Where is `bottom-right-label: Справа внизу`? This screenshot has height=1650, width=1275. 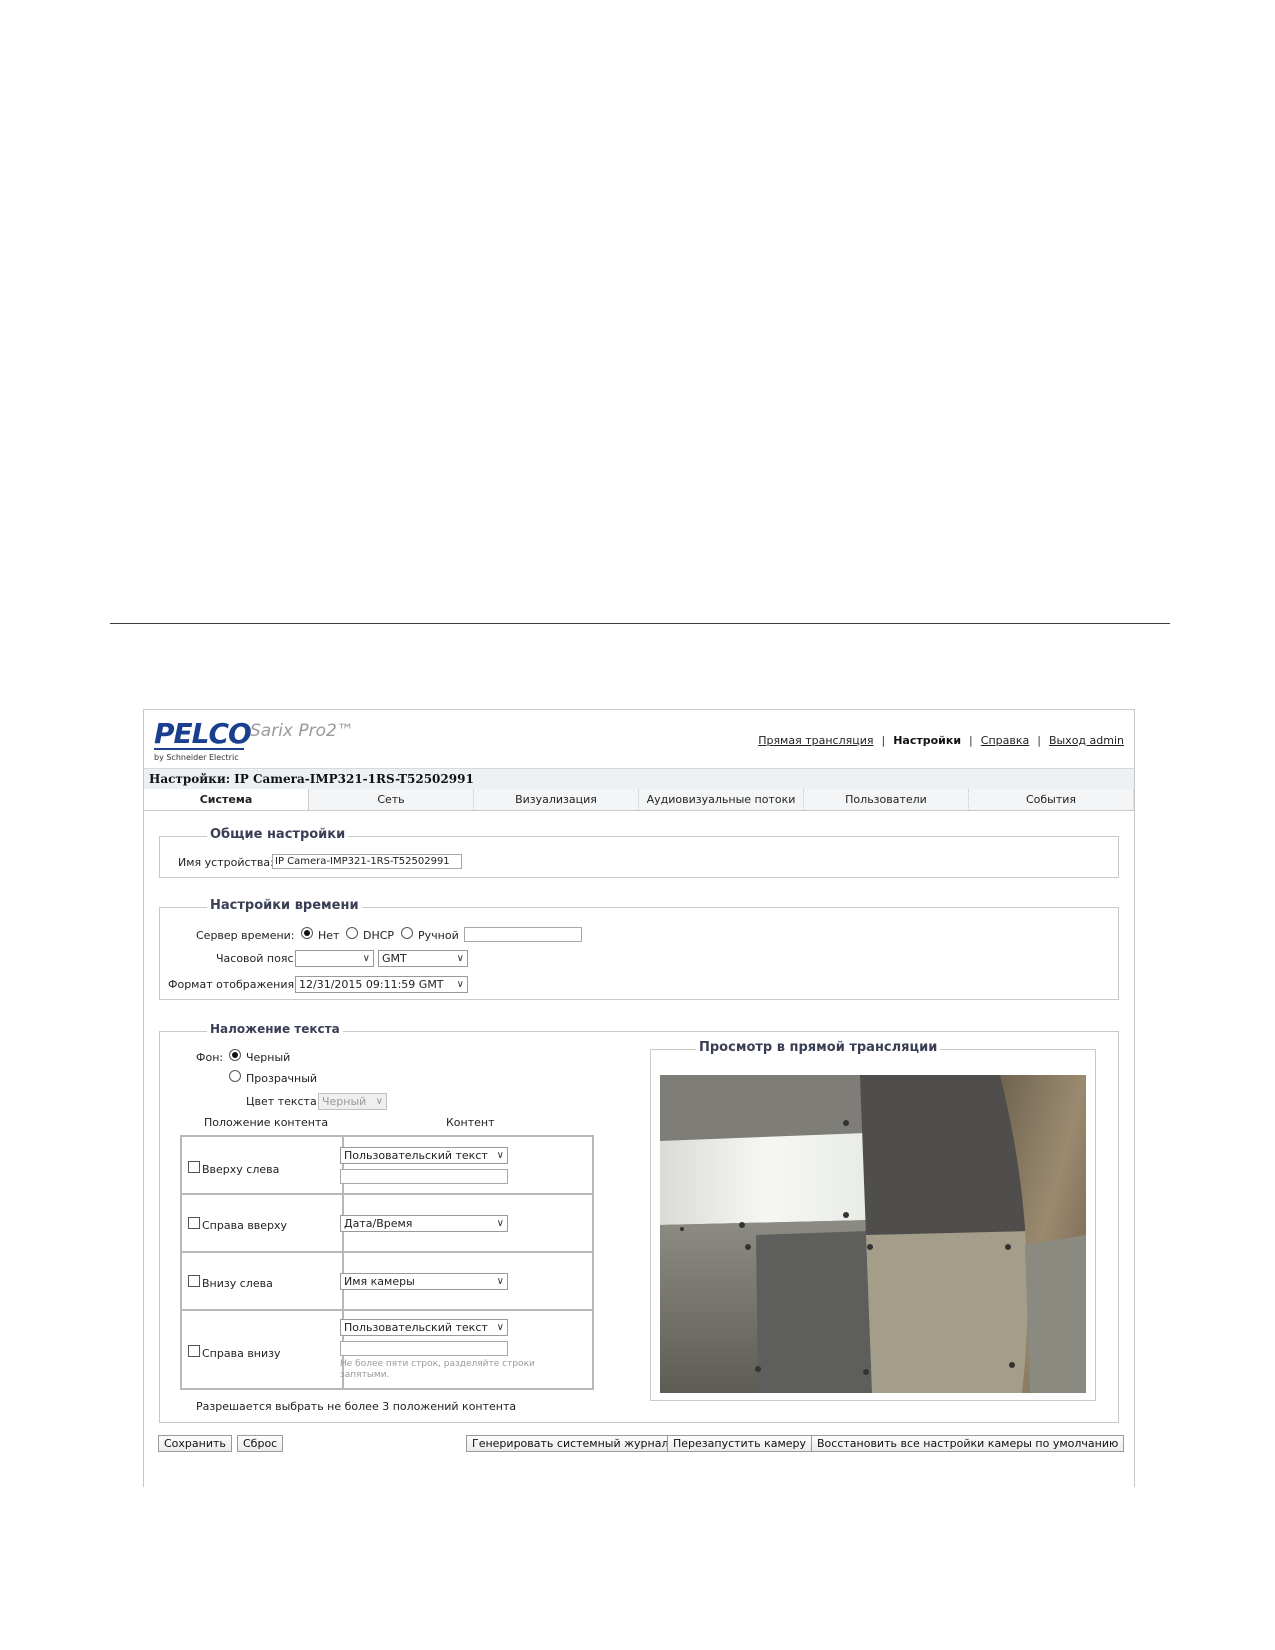
bottom-right-label: Справа внизу is located at coordinates (241, 1353).